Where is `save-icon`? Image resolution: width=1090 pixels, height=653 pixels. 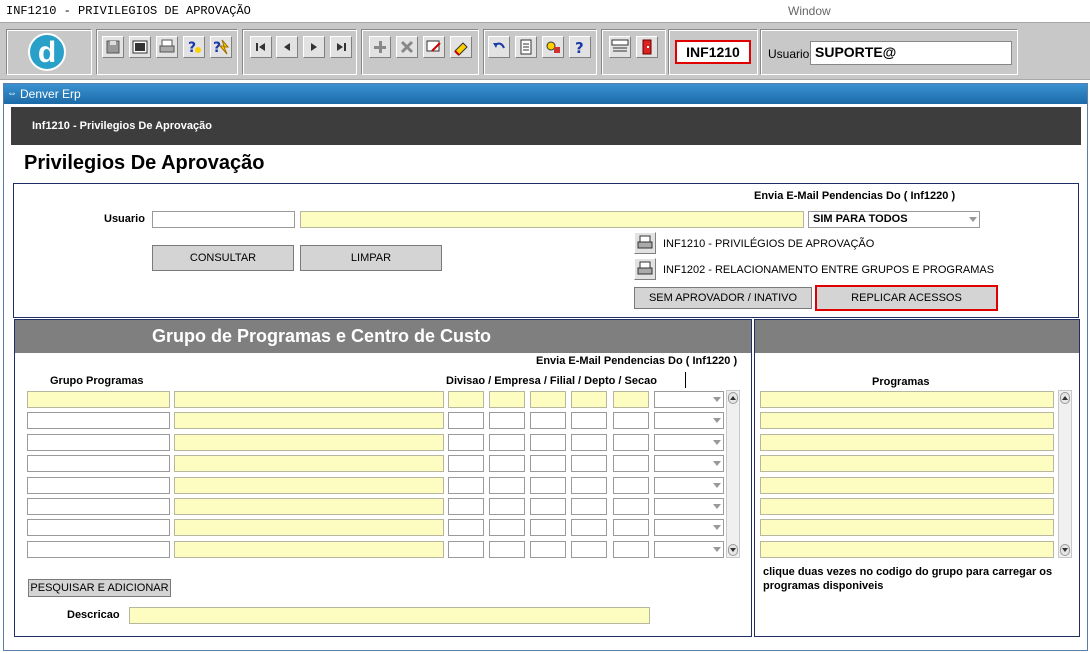
save-icon is located at coordinates (113, 47).